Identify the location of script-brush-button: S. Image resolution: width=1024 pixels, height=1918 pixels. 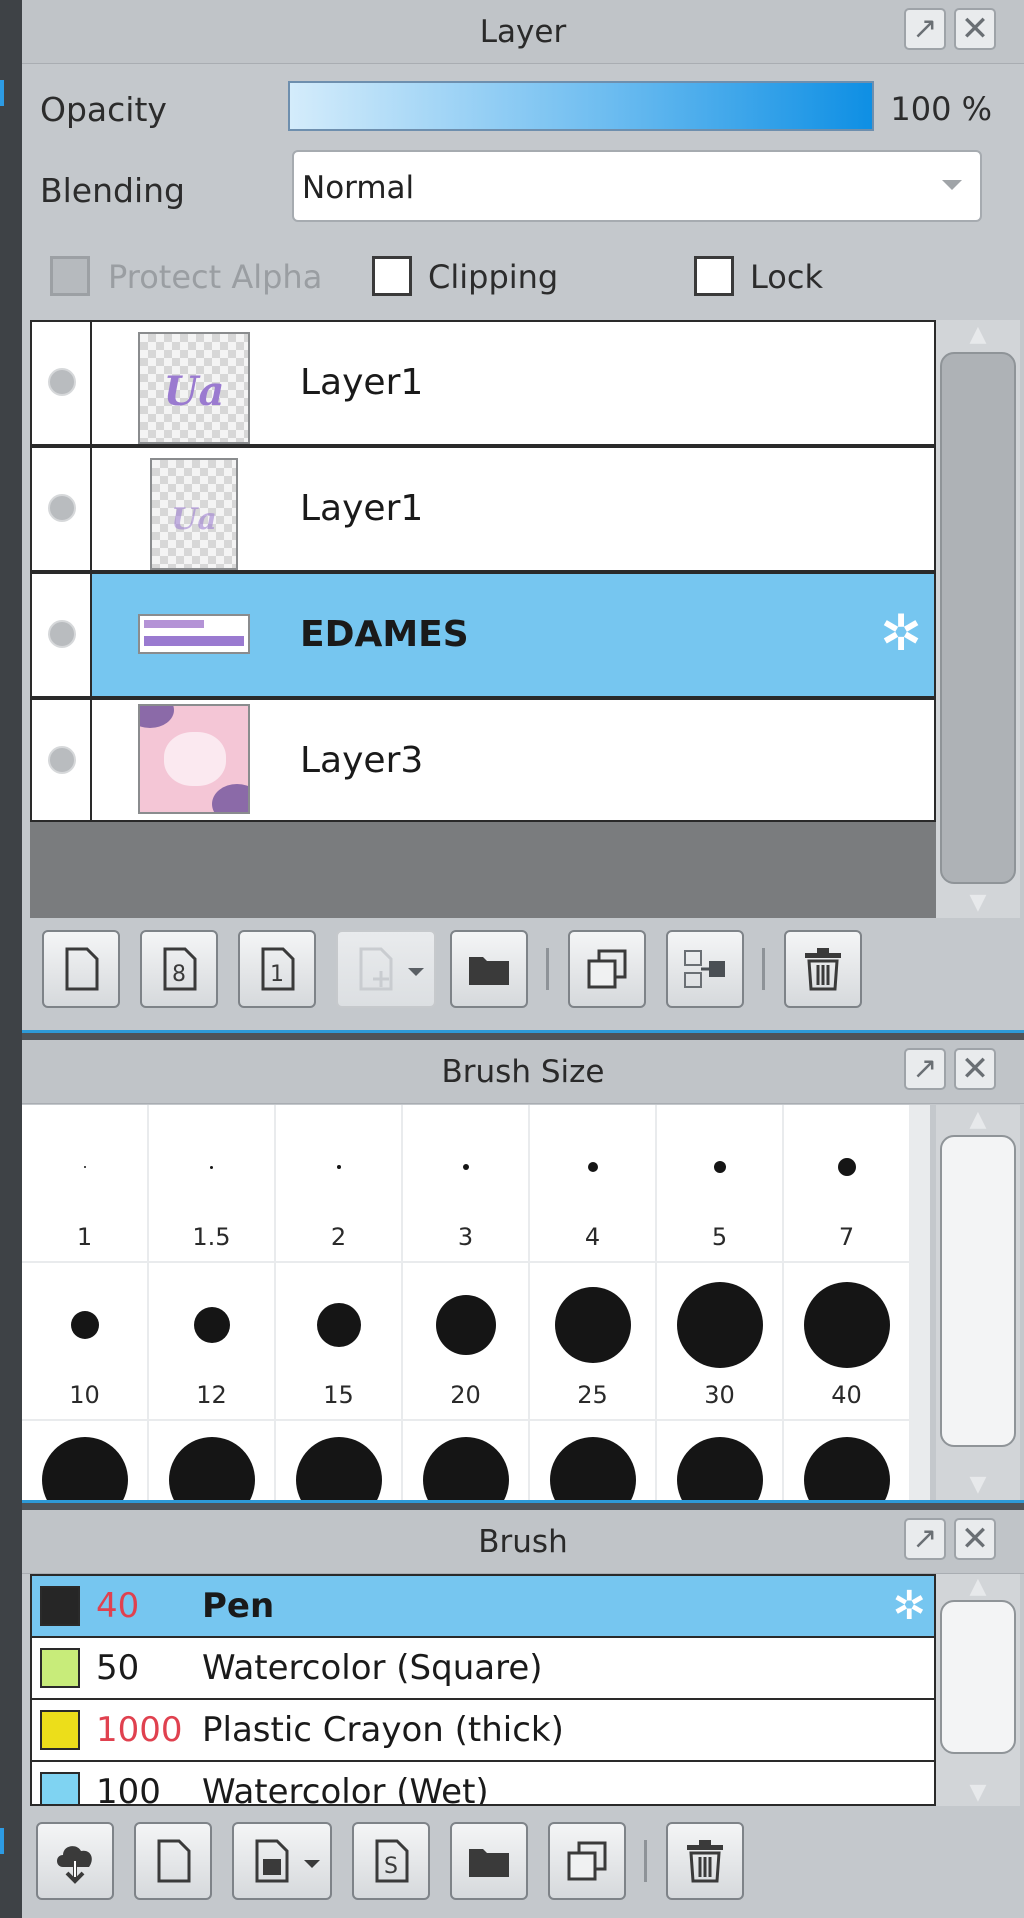
(391, 1861).